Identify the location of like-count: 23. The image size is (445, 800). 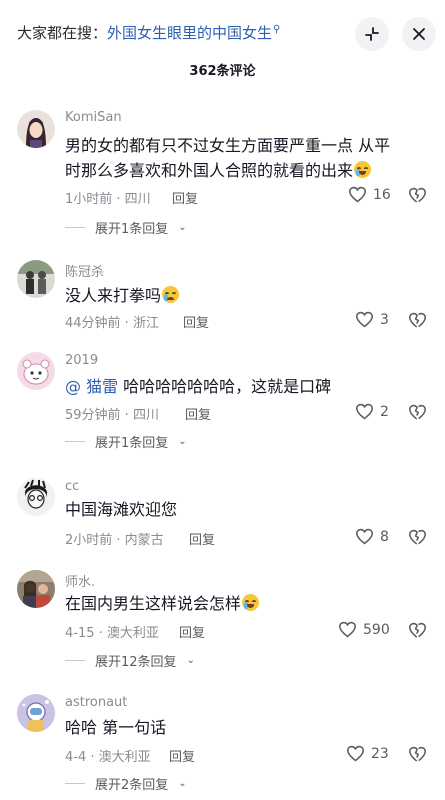
(380, 753).